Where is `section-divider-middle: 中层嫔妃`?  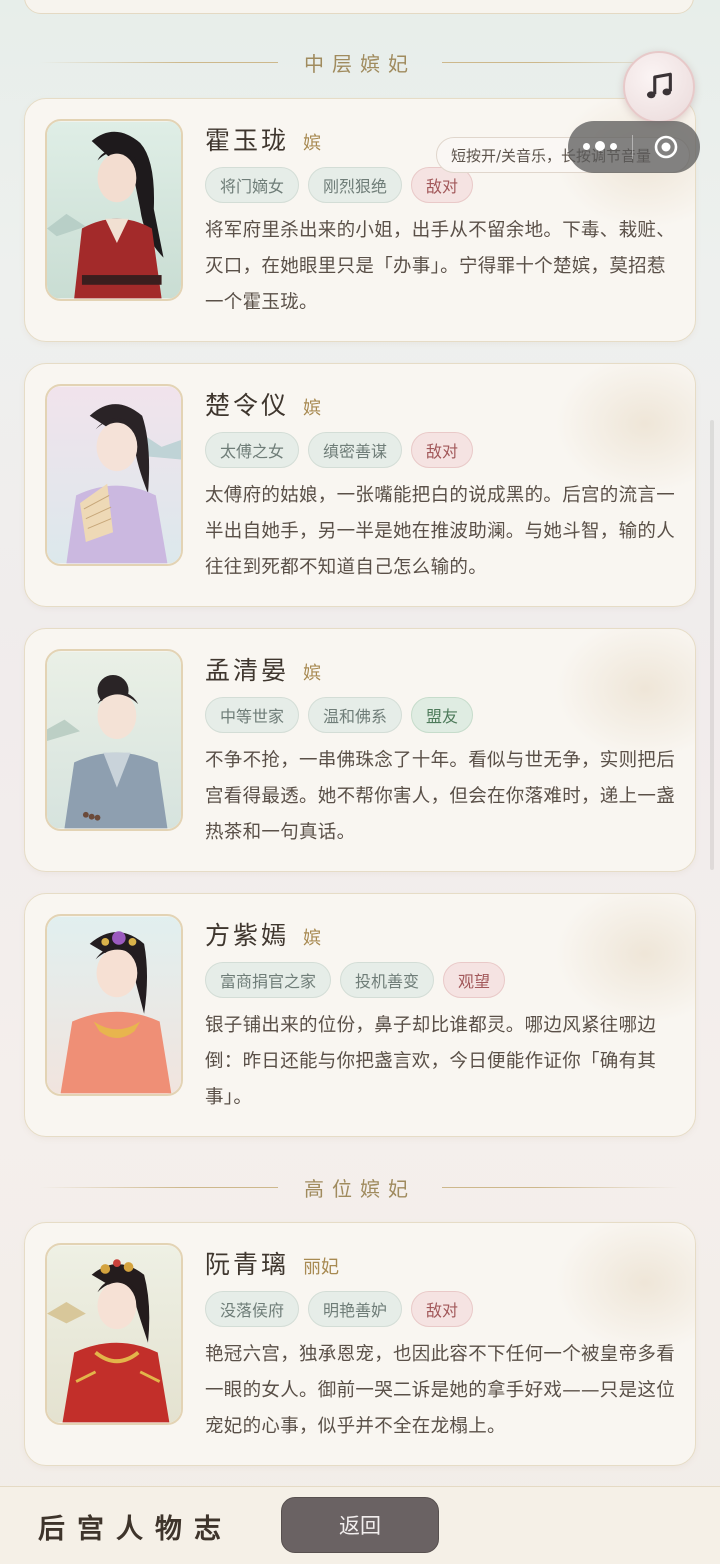 section-divider-middle: 中层嫔妃 is located at coordinates (360, 62).